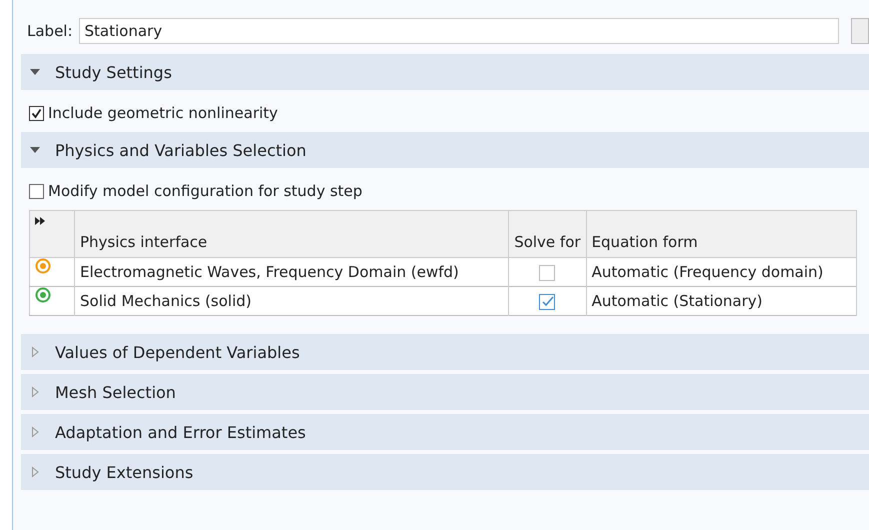 The width and height of the screenshot is (869, 530). What do you see at coordinates (291, 301) in the screenshot?
I see `table-cell: Solid Mechanics (solid)` at bounding box center [291, 301].